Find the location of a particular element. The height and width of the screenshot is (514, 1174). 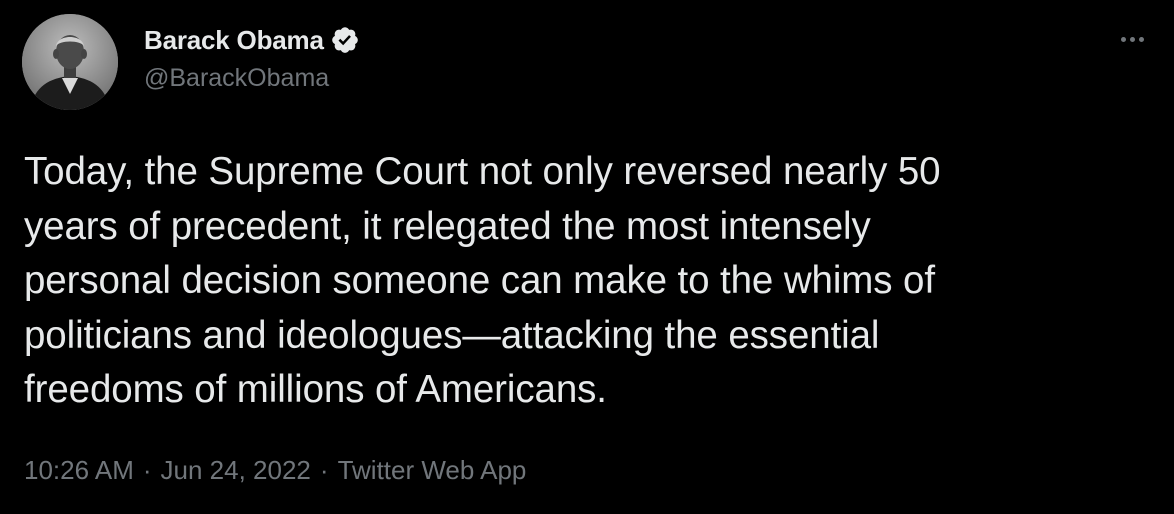

author-name-row: Barack Obama is located at coordinates (252, 40).